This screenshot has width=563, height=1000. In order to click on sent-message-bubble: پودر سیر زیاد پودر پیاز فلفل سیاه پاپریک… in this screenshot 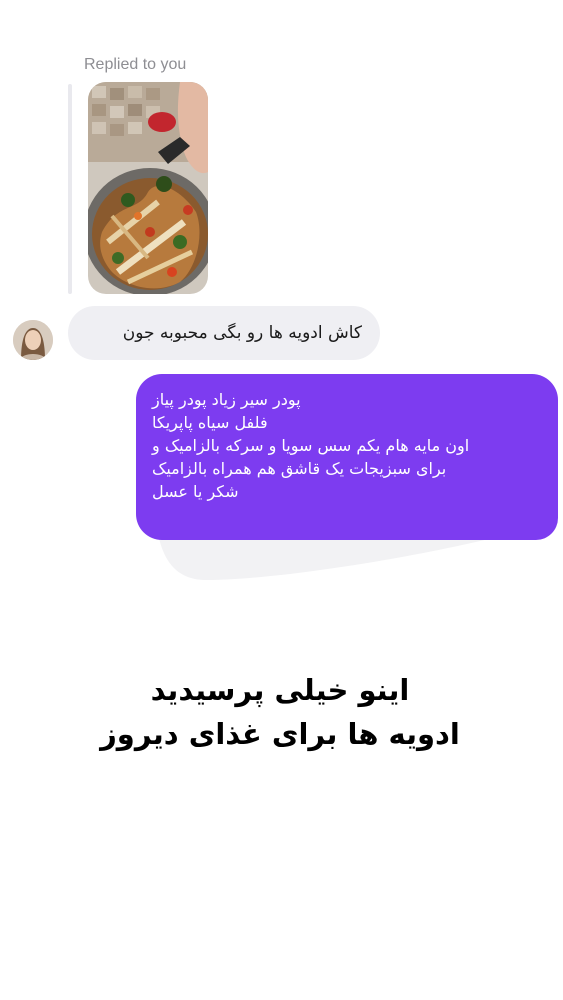, I will do `click(347, 457)`.